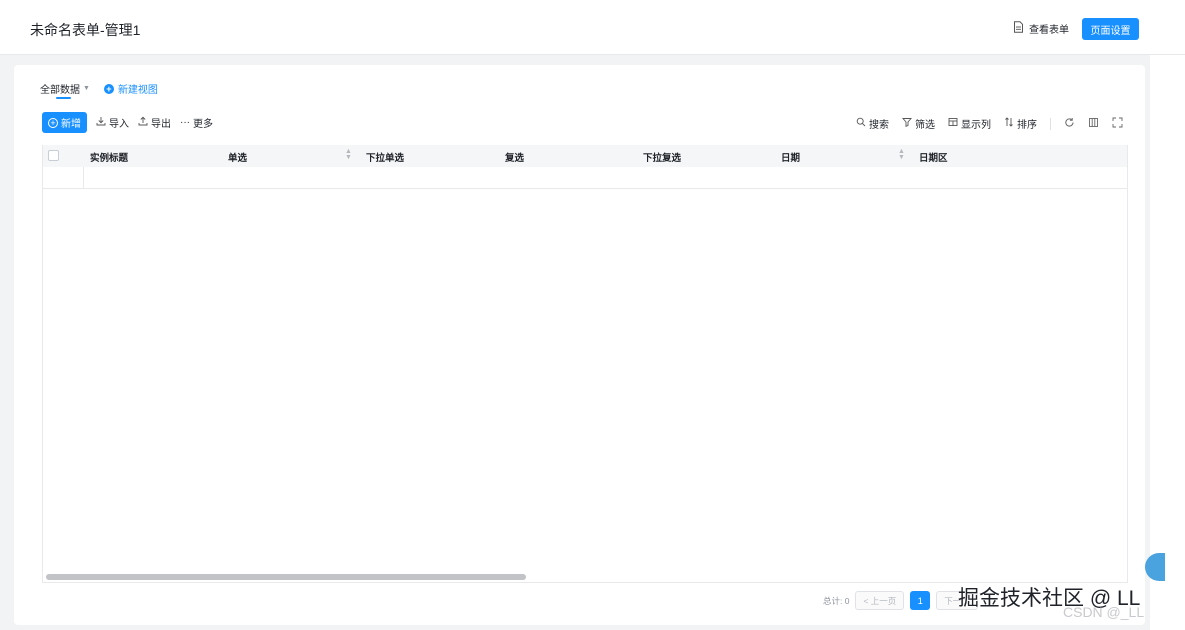 This screenshot has width=1185, height=630. Describe the element at coordinates (143, 122) in the screenshot. I see `upload-icon` at that location.